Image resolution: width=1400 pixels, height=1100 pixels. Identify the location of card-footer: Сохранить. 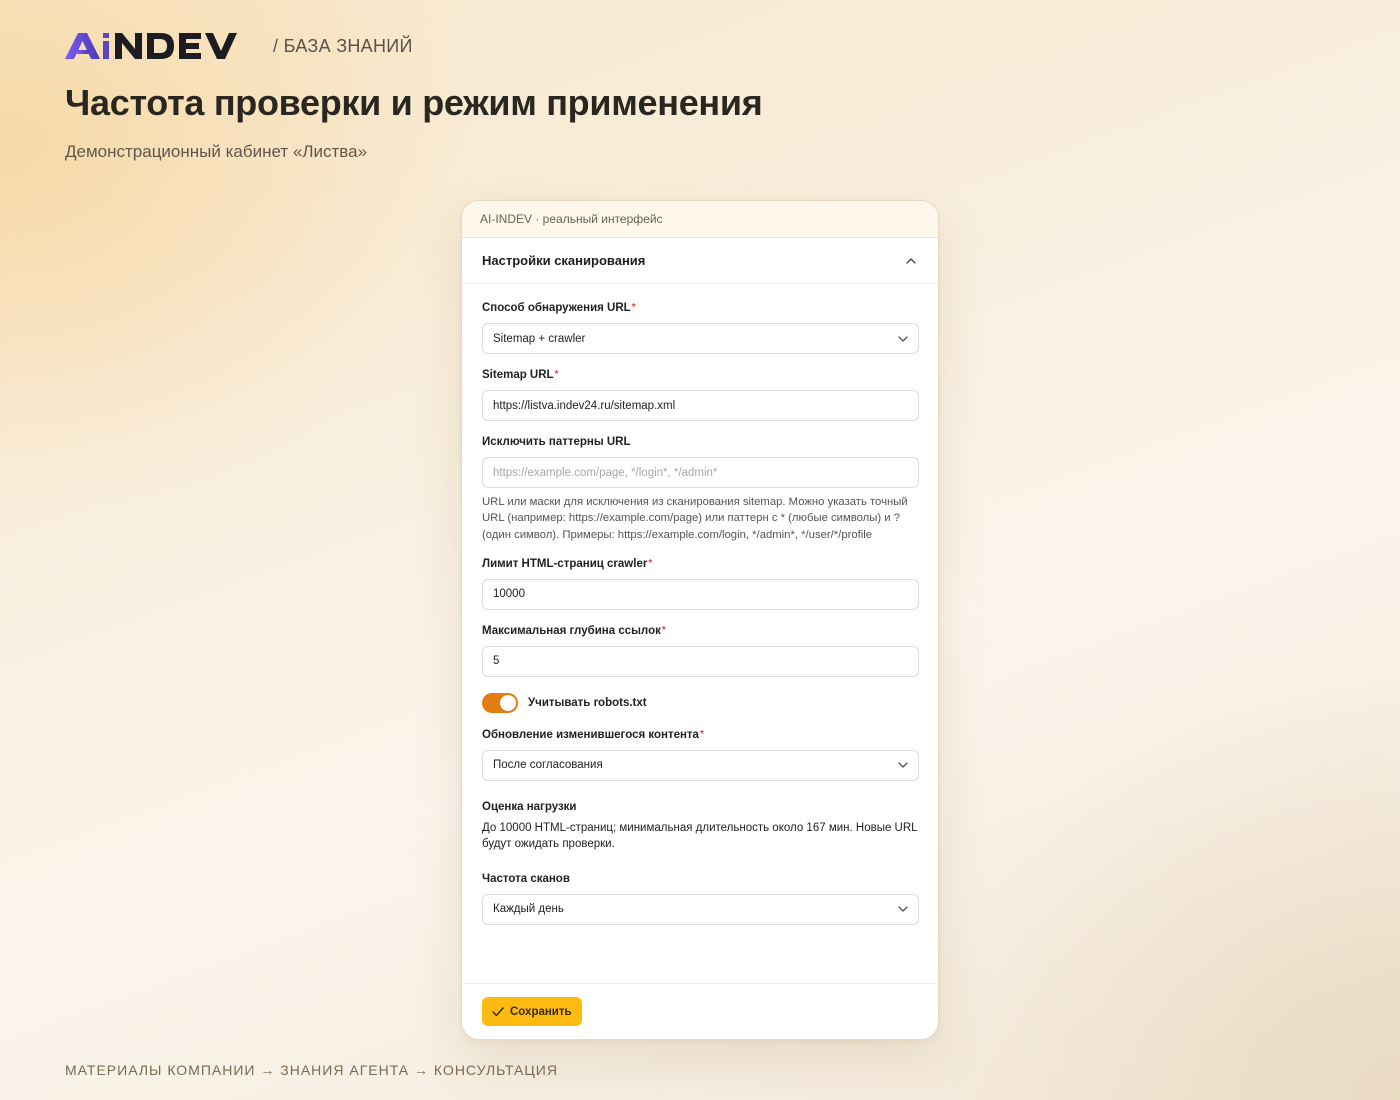
(700, 1011).